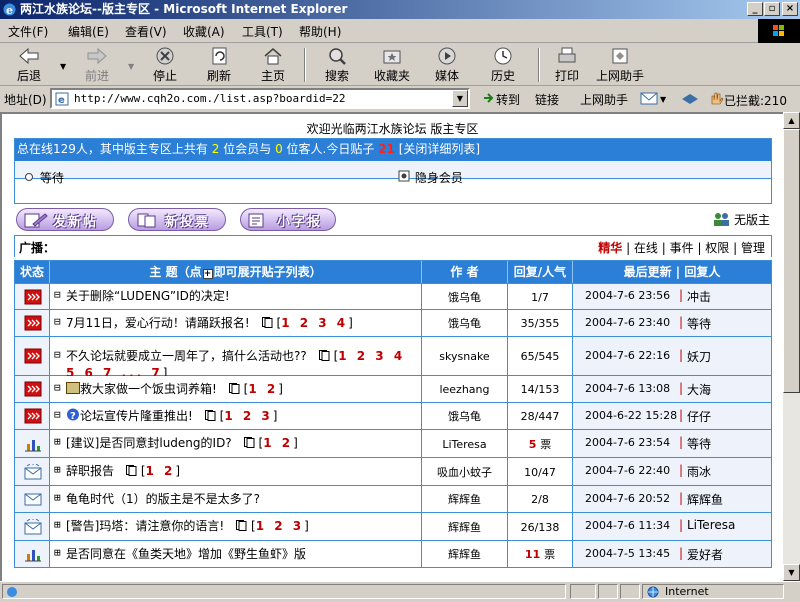  Describe the element at coordinates (148, 296) in the screenshot. I see `topic-link: 关于删除“LUDENG”ID的决定!` at that location.